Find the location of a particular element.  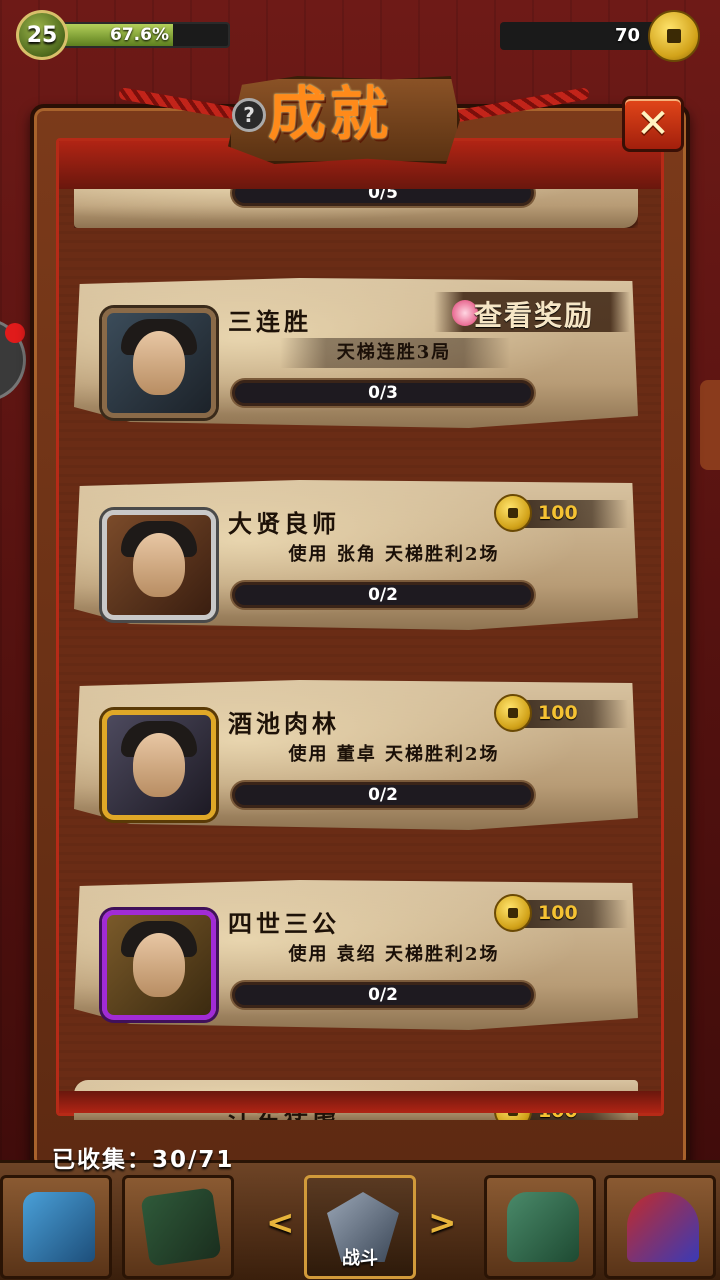

view-reward-label: 查看奖励 is located at coordinates (534, 315).